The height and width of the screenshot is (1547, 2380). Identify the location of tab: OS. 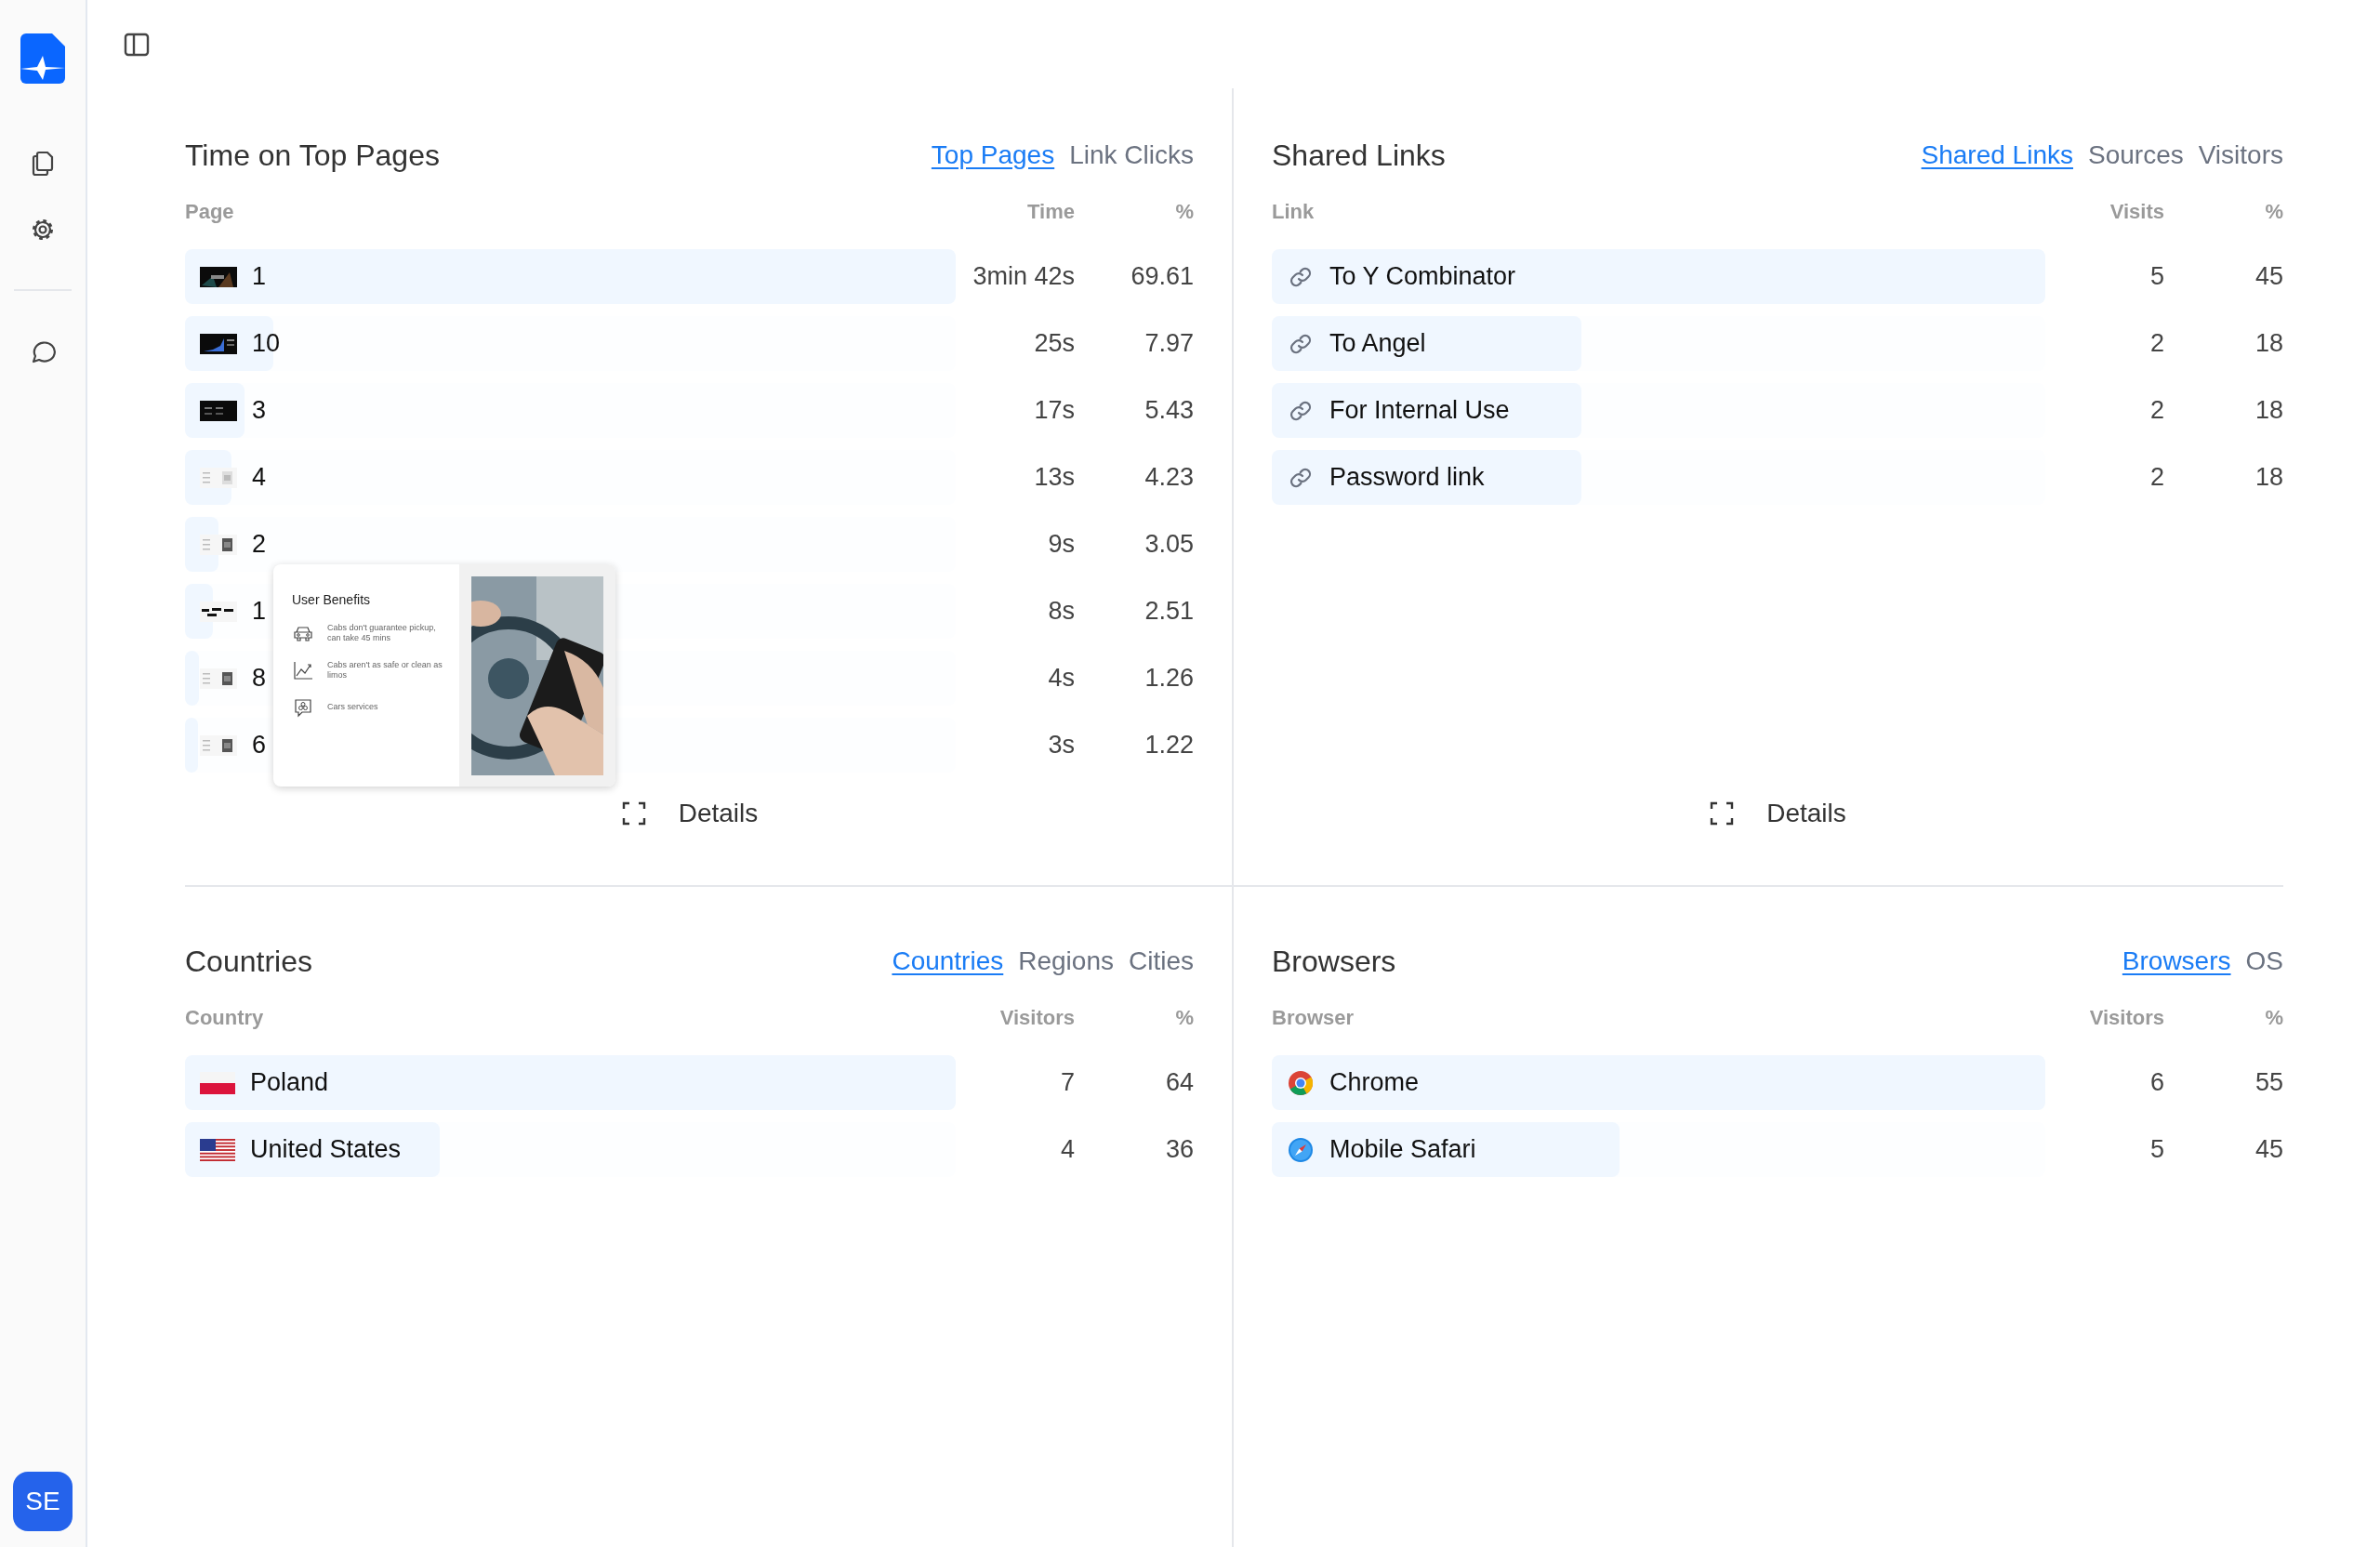
(2264, 961).